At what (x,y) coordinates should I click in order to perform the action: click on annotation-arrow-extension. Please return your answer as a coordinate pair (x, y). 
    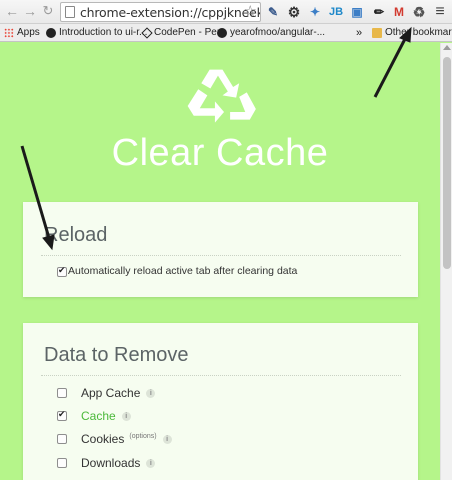
    Looking at the image, I should click on (390, 67).